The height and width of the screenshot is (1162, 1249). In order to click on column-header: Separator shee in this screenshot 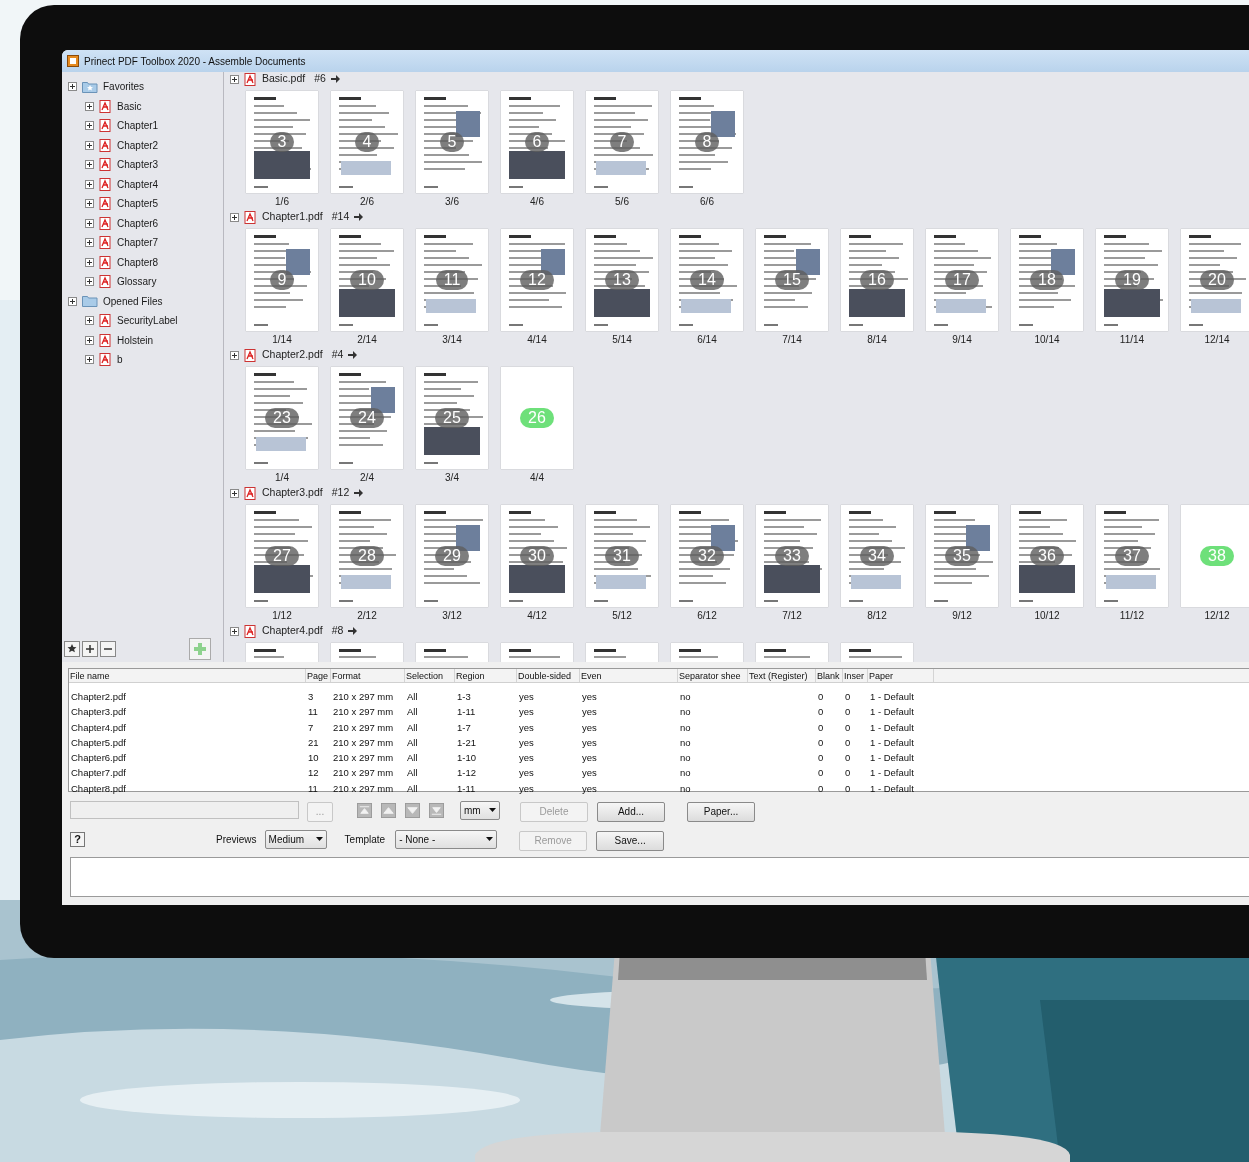, I will do `click(713, 675)`.